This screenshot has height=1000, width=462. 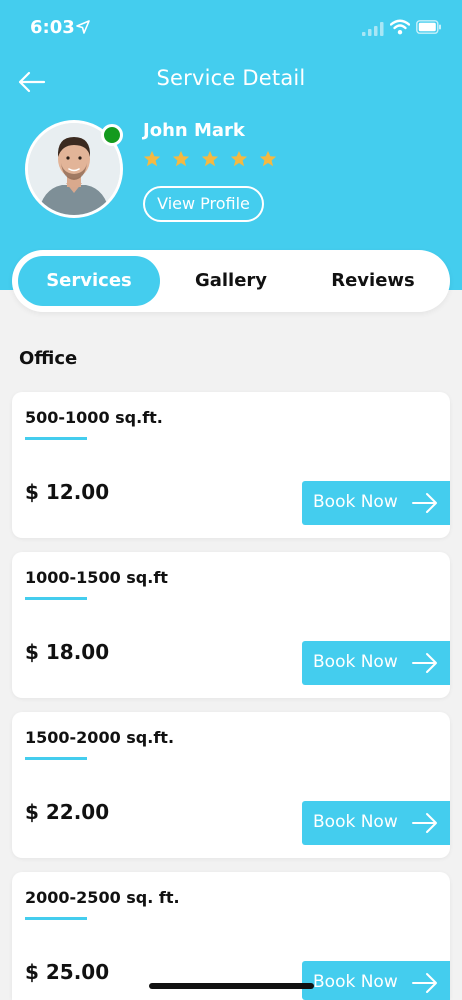 What do you see at coordinates (112, 135) in the screenshot?
I see `online-status-indicator` at bounding box center [112, 135].